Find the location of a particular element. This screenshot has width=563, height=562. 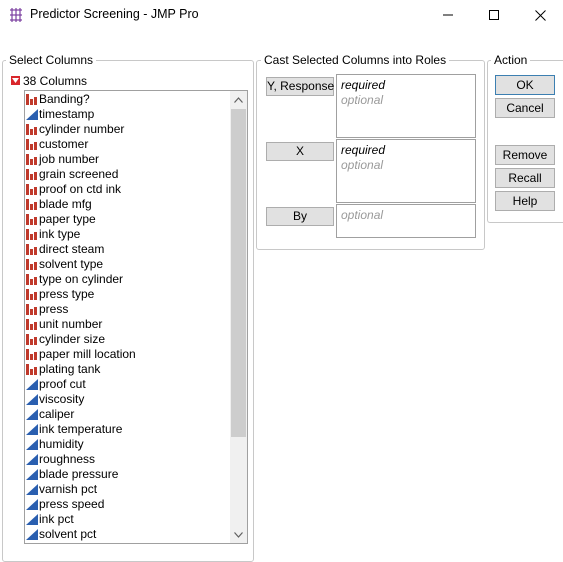

by-button: By is located at coordinates (300, 216).